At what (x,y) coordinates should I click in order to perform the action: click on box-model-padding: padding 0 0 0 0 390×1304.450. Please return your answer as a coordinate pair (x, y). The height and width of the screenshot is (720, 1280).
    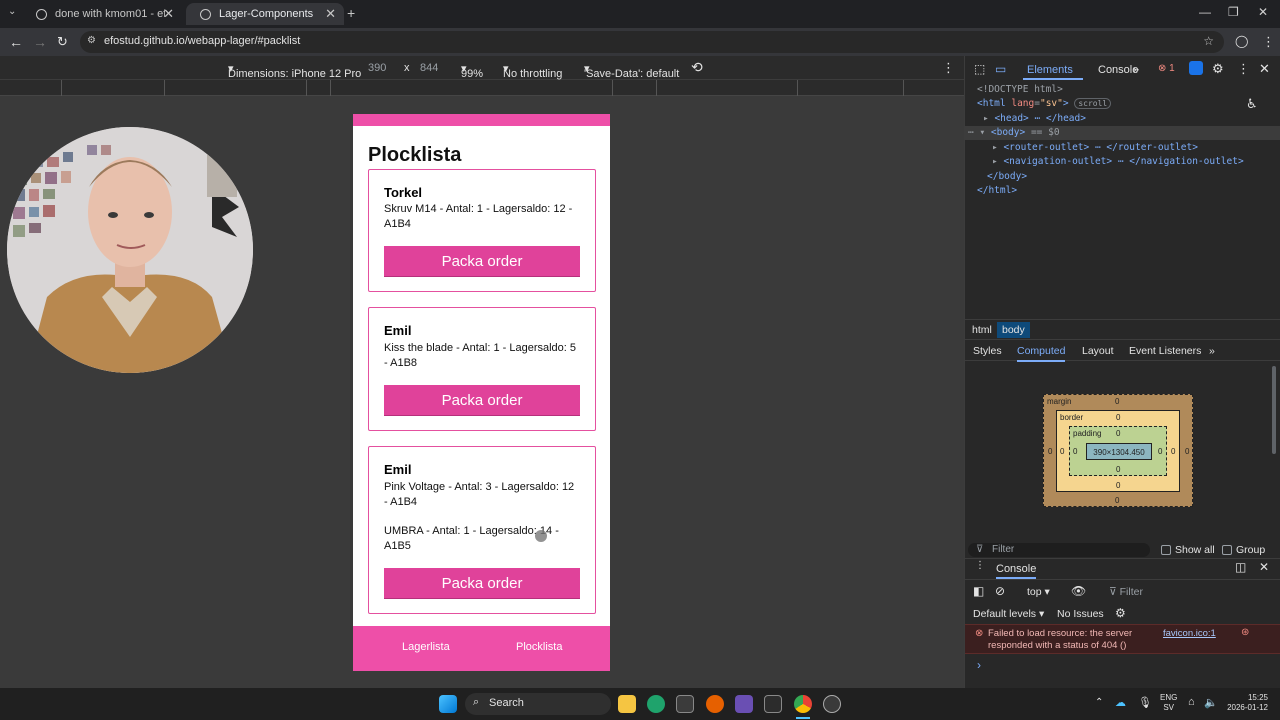
    Looking at the image, I should click on (1118, 451).